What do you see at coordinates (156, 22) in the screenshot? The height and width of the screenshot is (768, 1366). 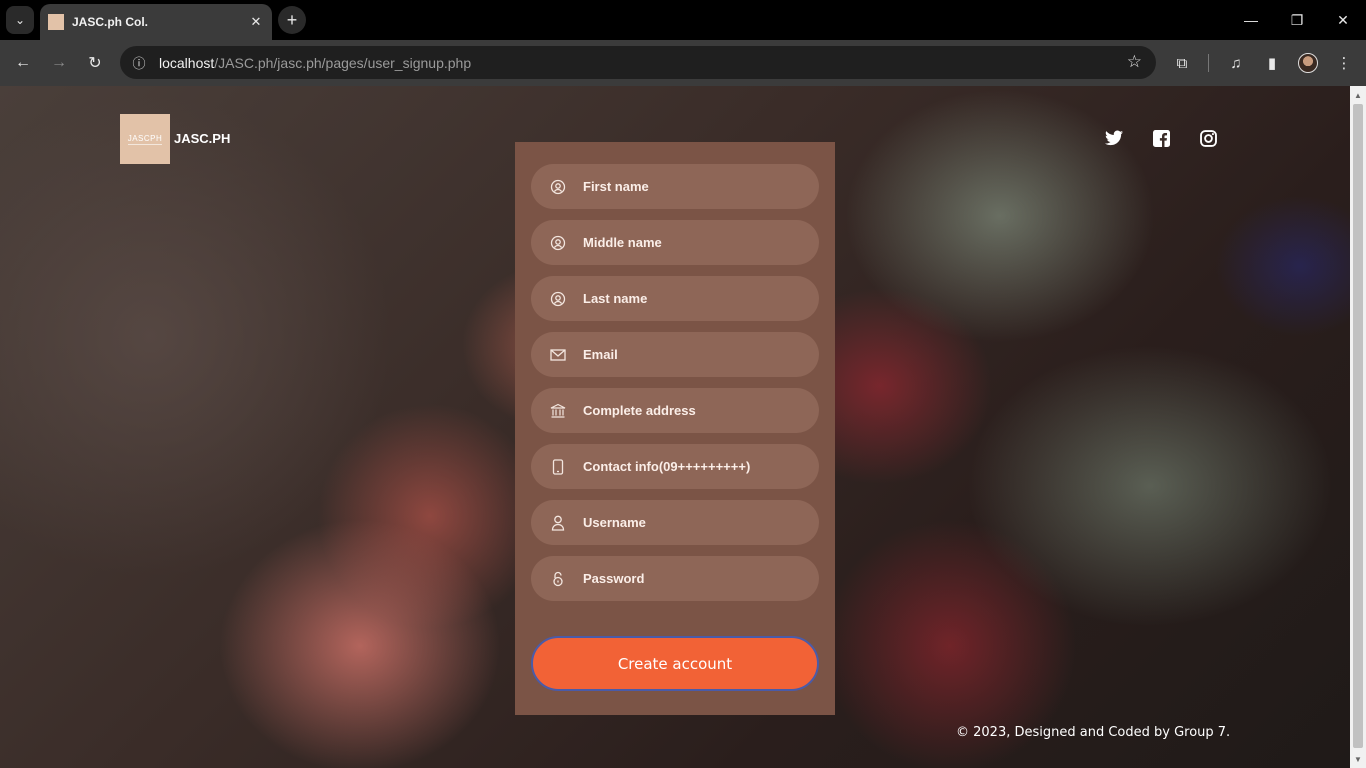 I see `active-tab: JASC.ph Col. ✕` at bounding box center [156, 22].